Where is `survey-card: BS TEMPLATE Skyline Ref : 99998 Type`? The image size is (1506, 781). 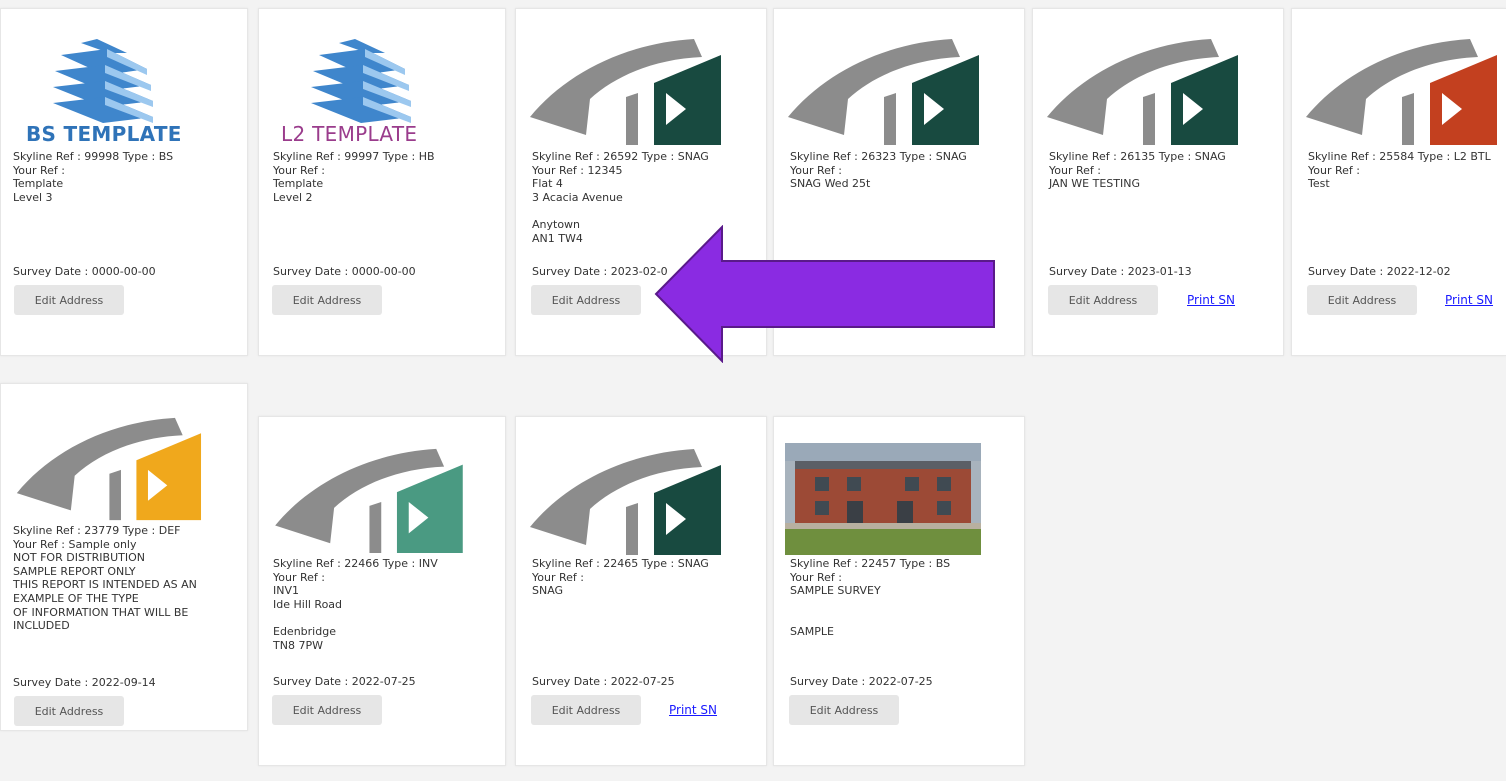 survey-card: BS TEMPLATE Skyline Ref : 99998 Type is located at coordinates (124, 182).